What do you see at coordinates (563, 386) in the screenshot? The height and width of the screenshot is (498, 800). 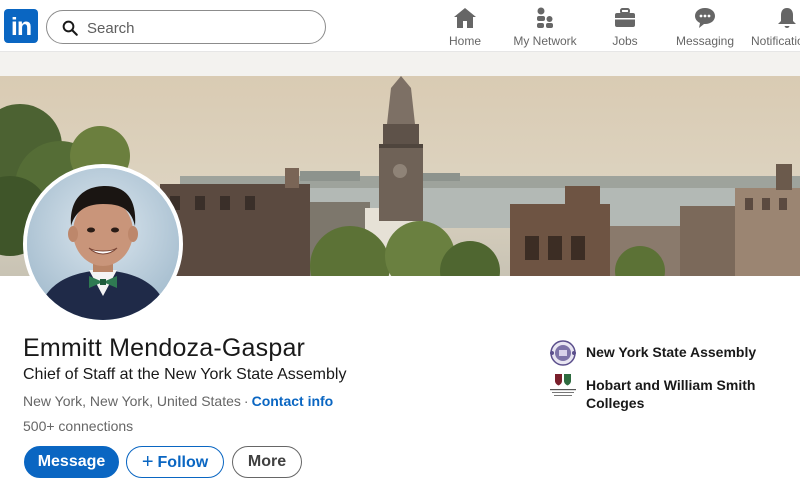 I see `hws-colleges-logo` at bounding box center [563, 386].